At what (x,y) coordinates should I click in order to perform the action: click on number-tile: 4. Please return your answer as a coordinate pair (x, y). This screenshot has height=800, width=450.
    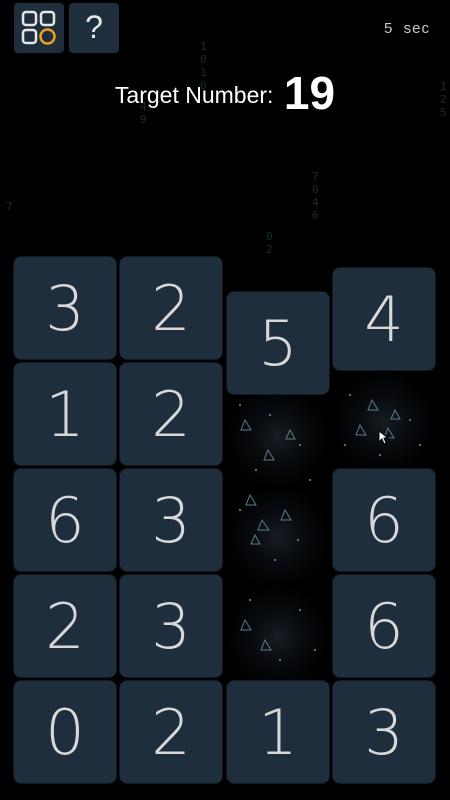
    Looking at the image, I should click on (384, 319).